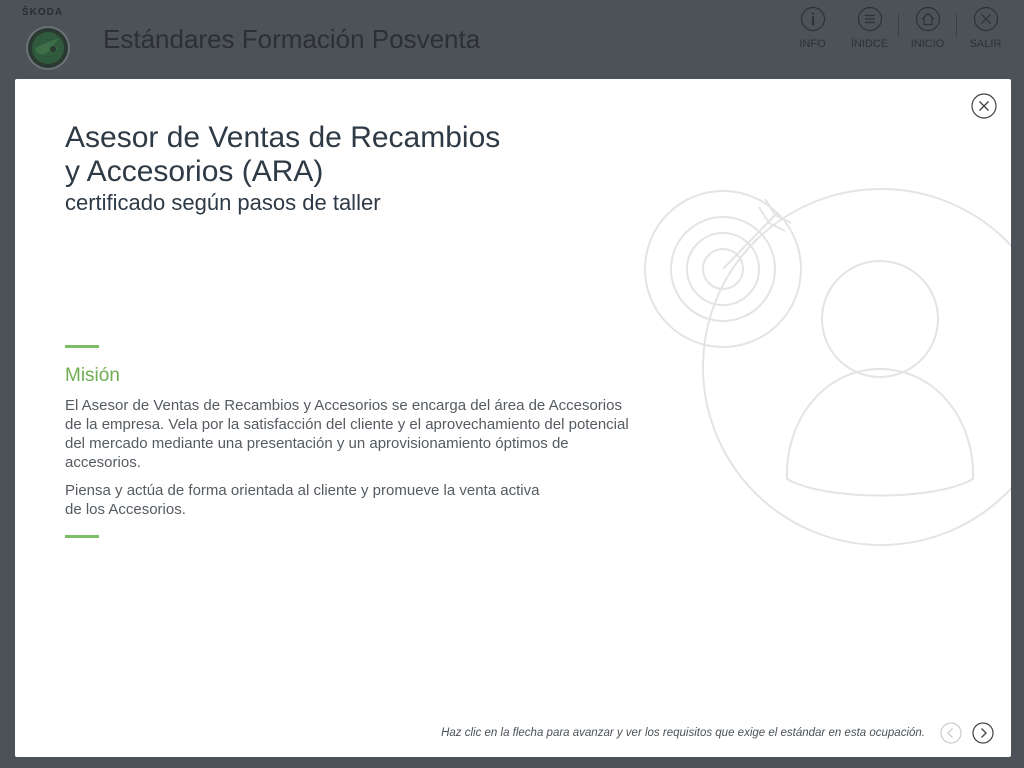  I want to click on exit-button: SALIR, so click(985, 30).